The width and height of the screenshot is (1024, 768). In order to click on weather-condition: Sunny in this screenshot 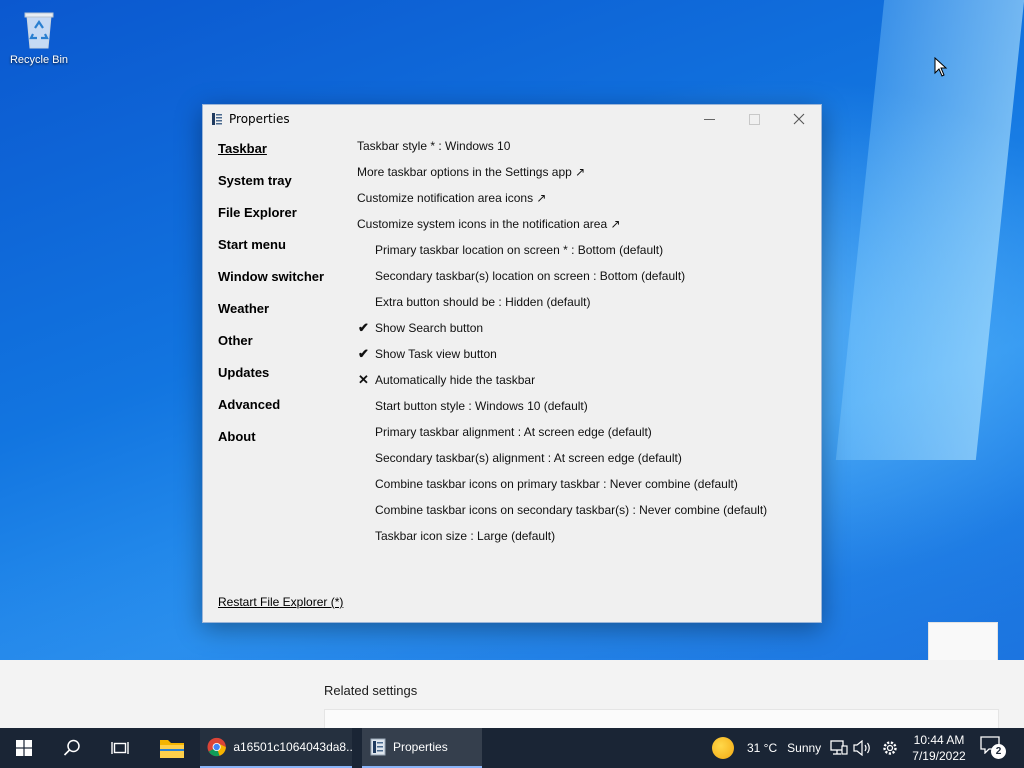, I will do `click(804, 748)`.